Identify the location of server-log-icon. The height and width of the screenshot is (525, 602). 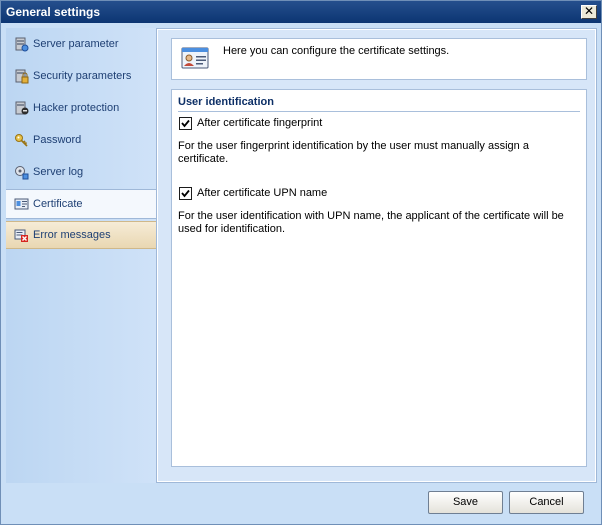
(22, 173).